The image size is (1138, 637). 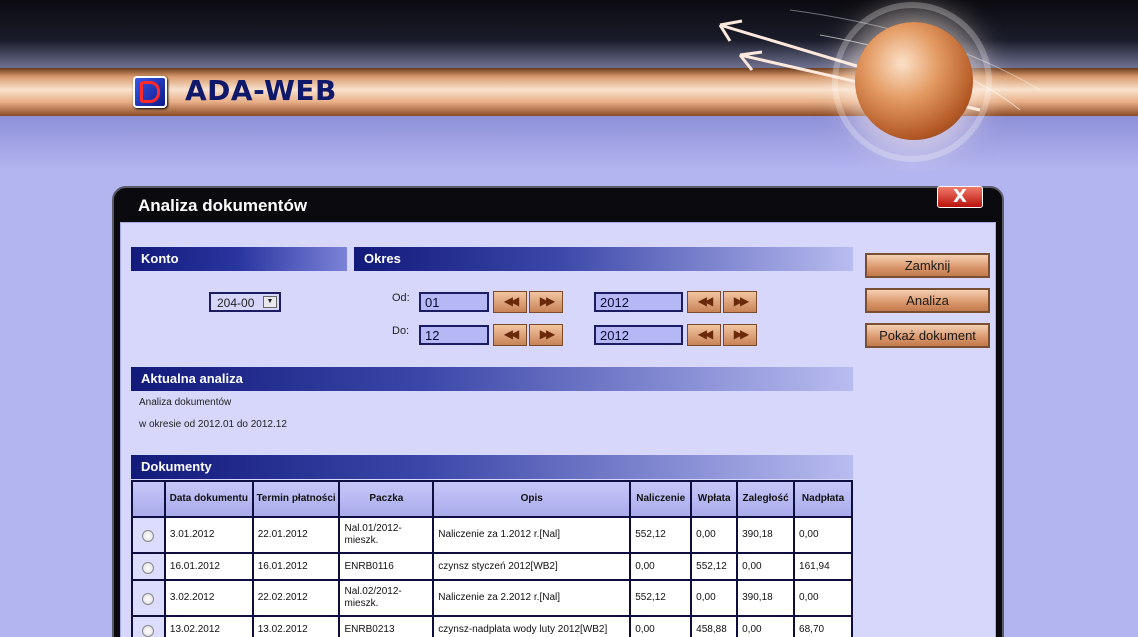 I want to click on col-termin-platnosci: Termin płatności, so click(x=296, y=499).